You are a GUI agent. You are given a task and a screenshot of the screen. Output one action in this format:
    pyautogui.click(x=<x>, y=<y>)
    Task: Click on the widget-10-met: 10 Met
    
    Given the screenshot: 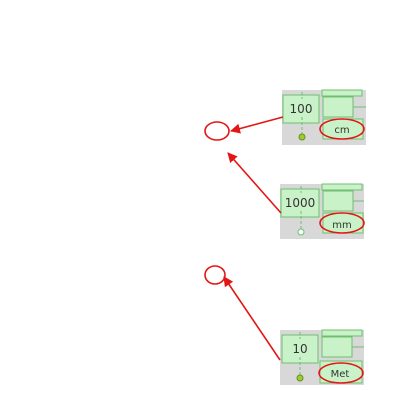 What is the action you would take?
    pyautogui.click(x=322, y=357)
    